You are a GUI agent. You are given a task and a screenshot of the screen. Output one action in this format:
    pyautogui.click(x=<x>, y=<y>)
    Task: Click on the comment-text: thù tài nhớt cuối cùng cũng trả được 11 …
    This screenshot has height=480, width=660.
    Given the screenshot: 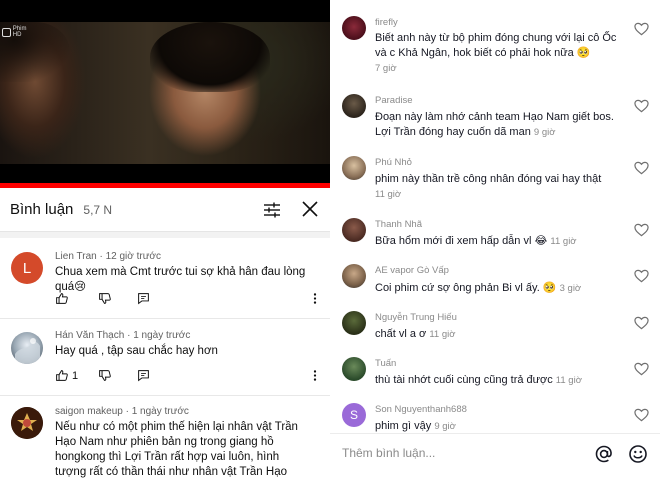 What is the action you would take?
    pyautogui.click(x=478, y=380)
    